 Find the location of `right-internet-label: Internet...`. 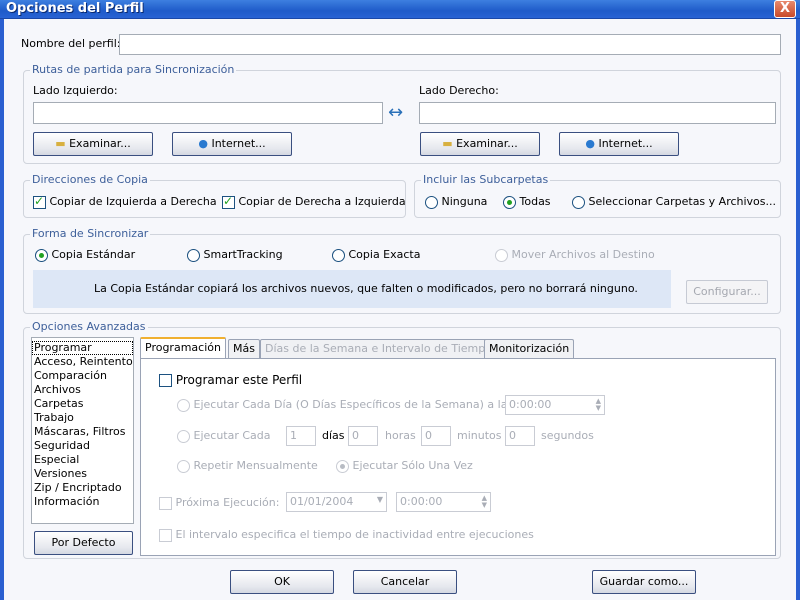

right-internet-label: Internet... is located at coordinates (625, 143).